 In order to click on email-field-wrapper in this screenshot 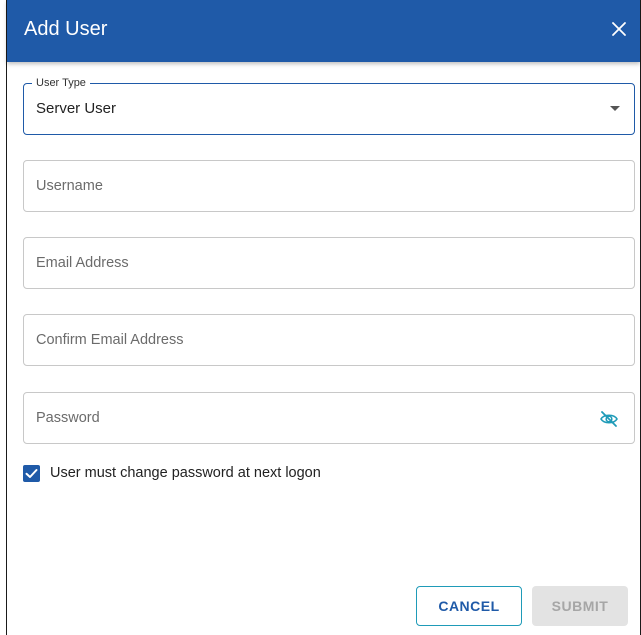, I will do `click(329, 263)`.